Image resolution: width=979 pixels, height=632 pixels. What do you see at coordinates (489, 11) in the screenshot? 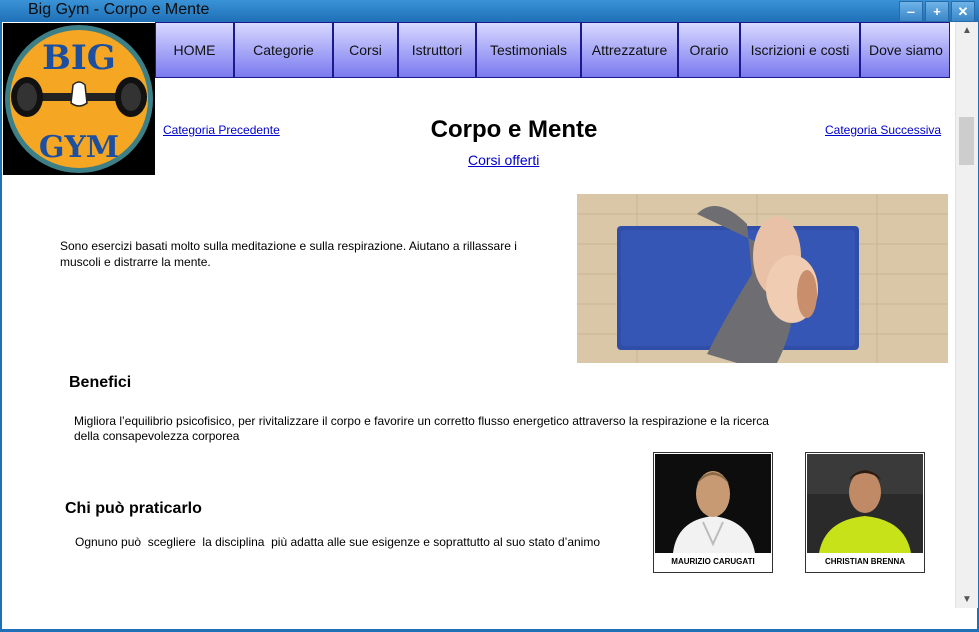
I see `window-titlebar: Big Gym - Corpo e Mente ‒ + ✕` at bounding box center [489, 11].